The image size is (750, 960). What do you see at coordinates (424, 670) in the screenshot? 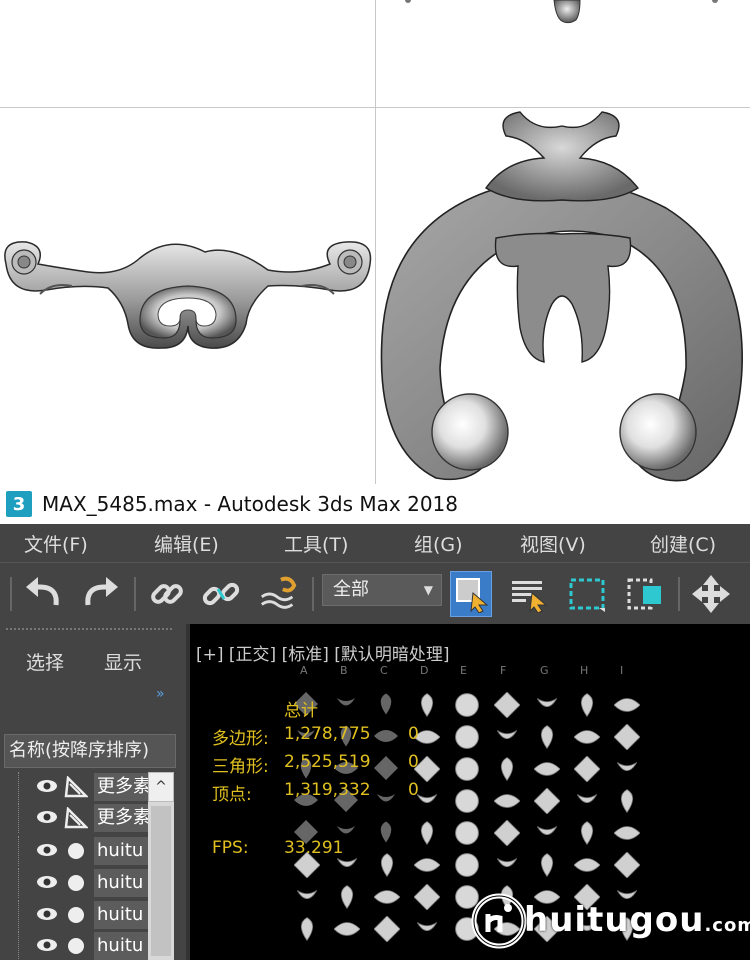
I see `column-letter: D` at bounding box center [424, 670].